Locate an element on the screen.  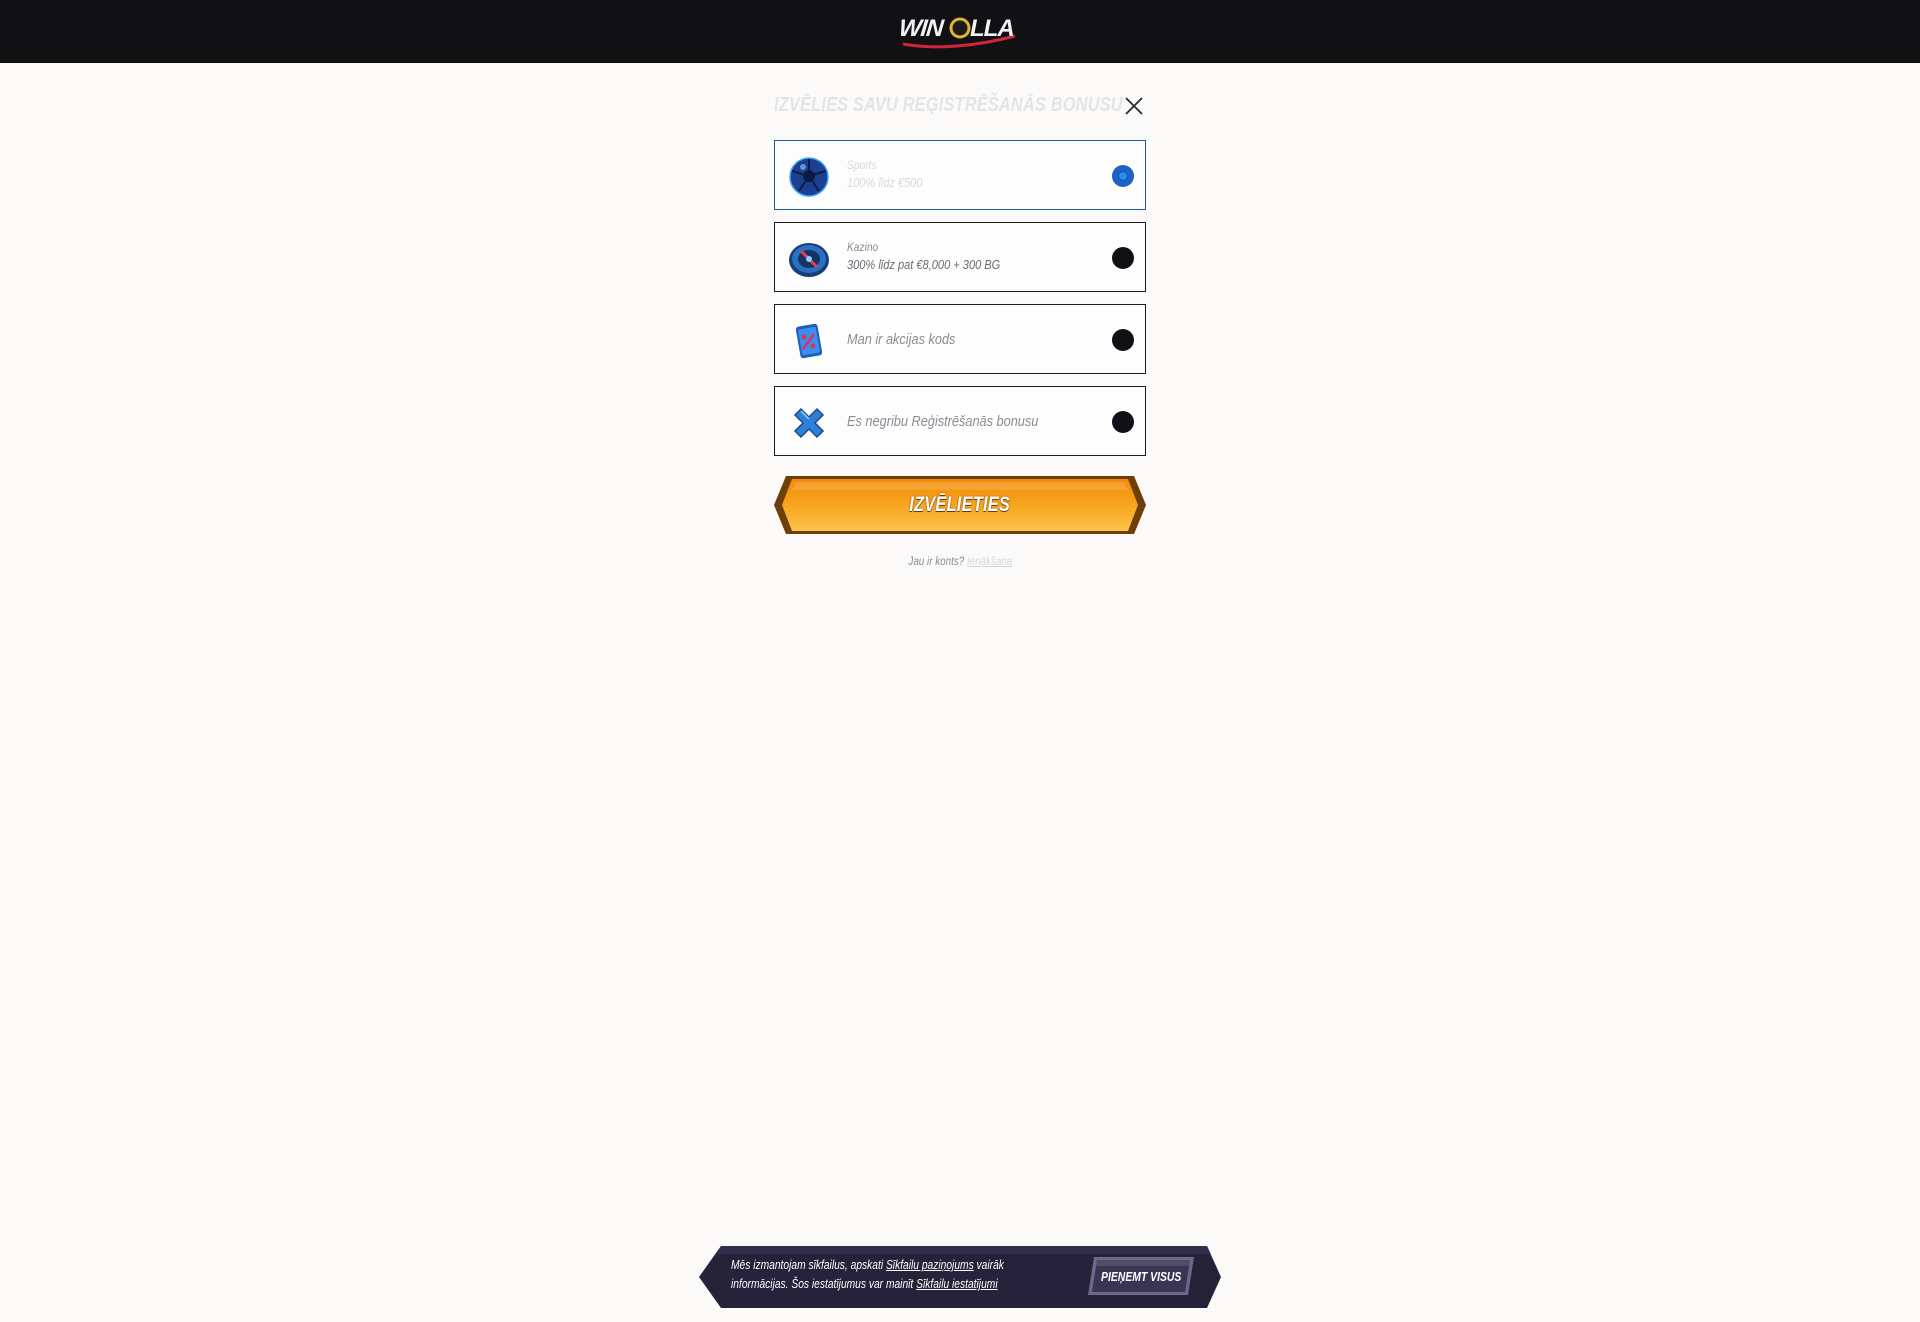
option-offer: 300% līdz pat €8,000 + 300 BG is located at coordinates (924, 264).